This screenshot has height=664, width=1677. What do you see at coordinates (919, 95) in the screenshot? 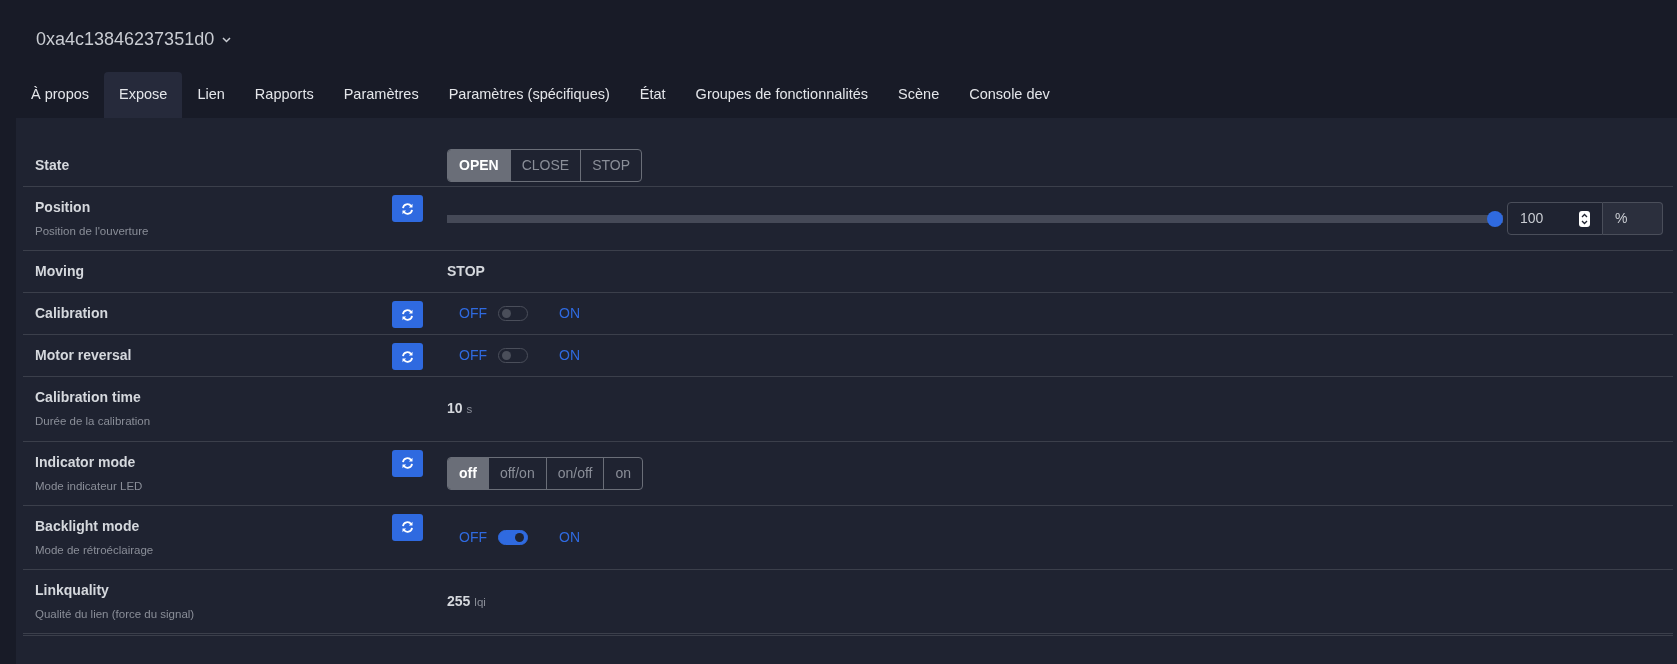
I see `tab: Scène` at bounding box center [919, 95].